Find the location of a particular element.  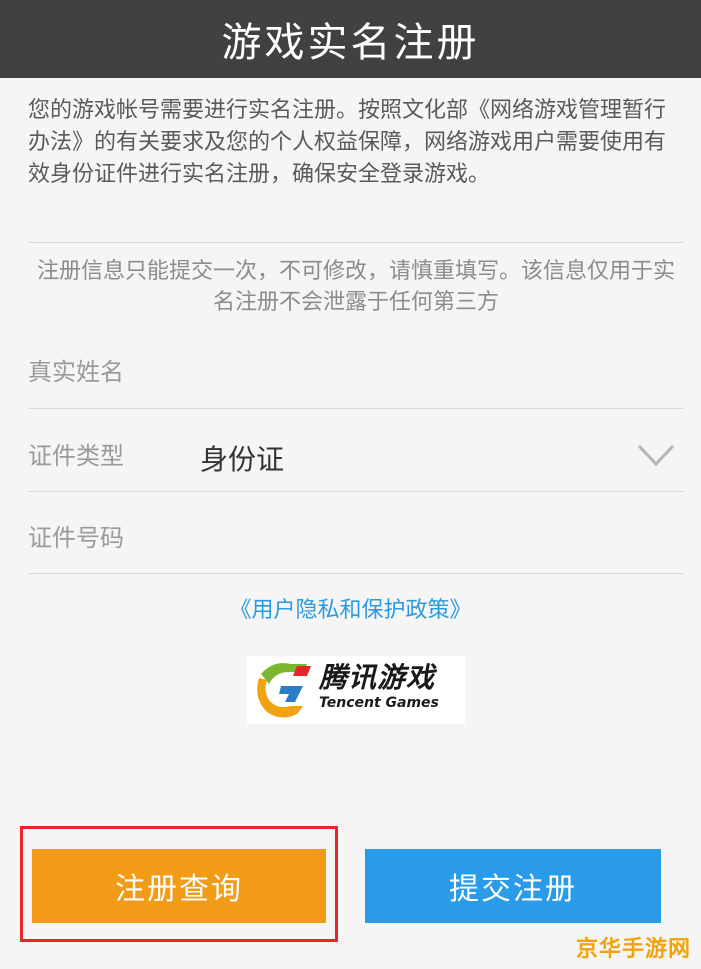

id-type-label: 证件类型 is located at coordinates (76, 456).